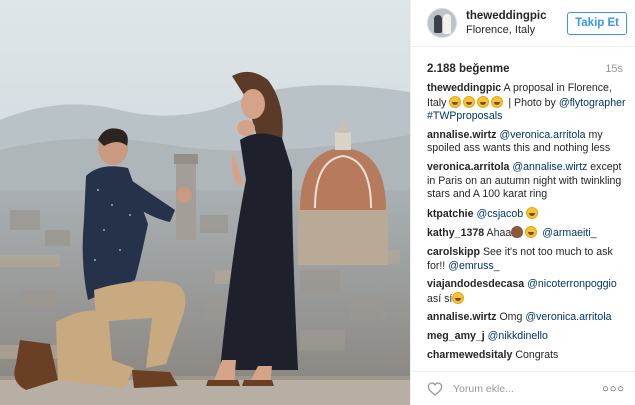  I want to click on grin-emoji-icon, so click(458, 297).